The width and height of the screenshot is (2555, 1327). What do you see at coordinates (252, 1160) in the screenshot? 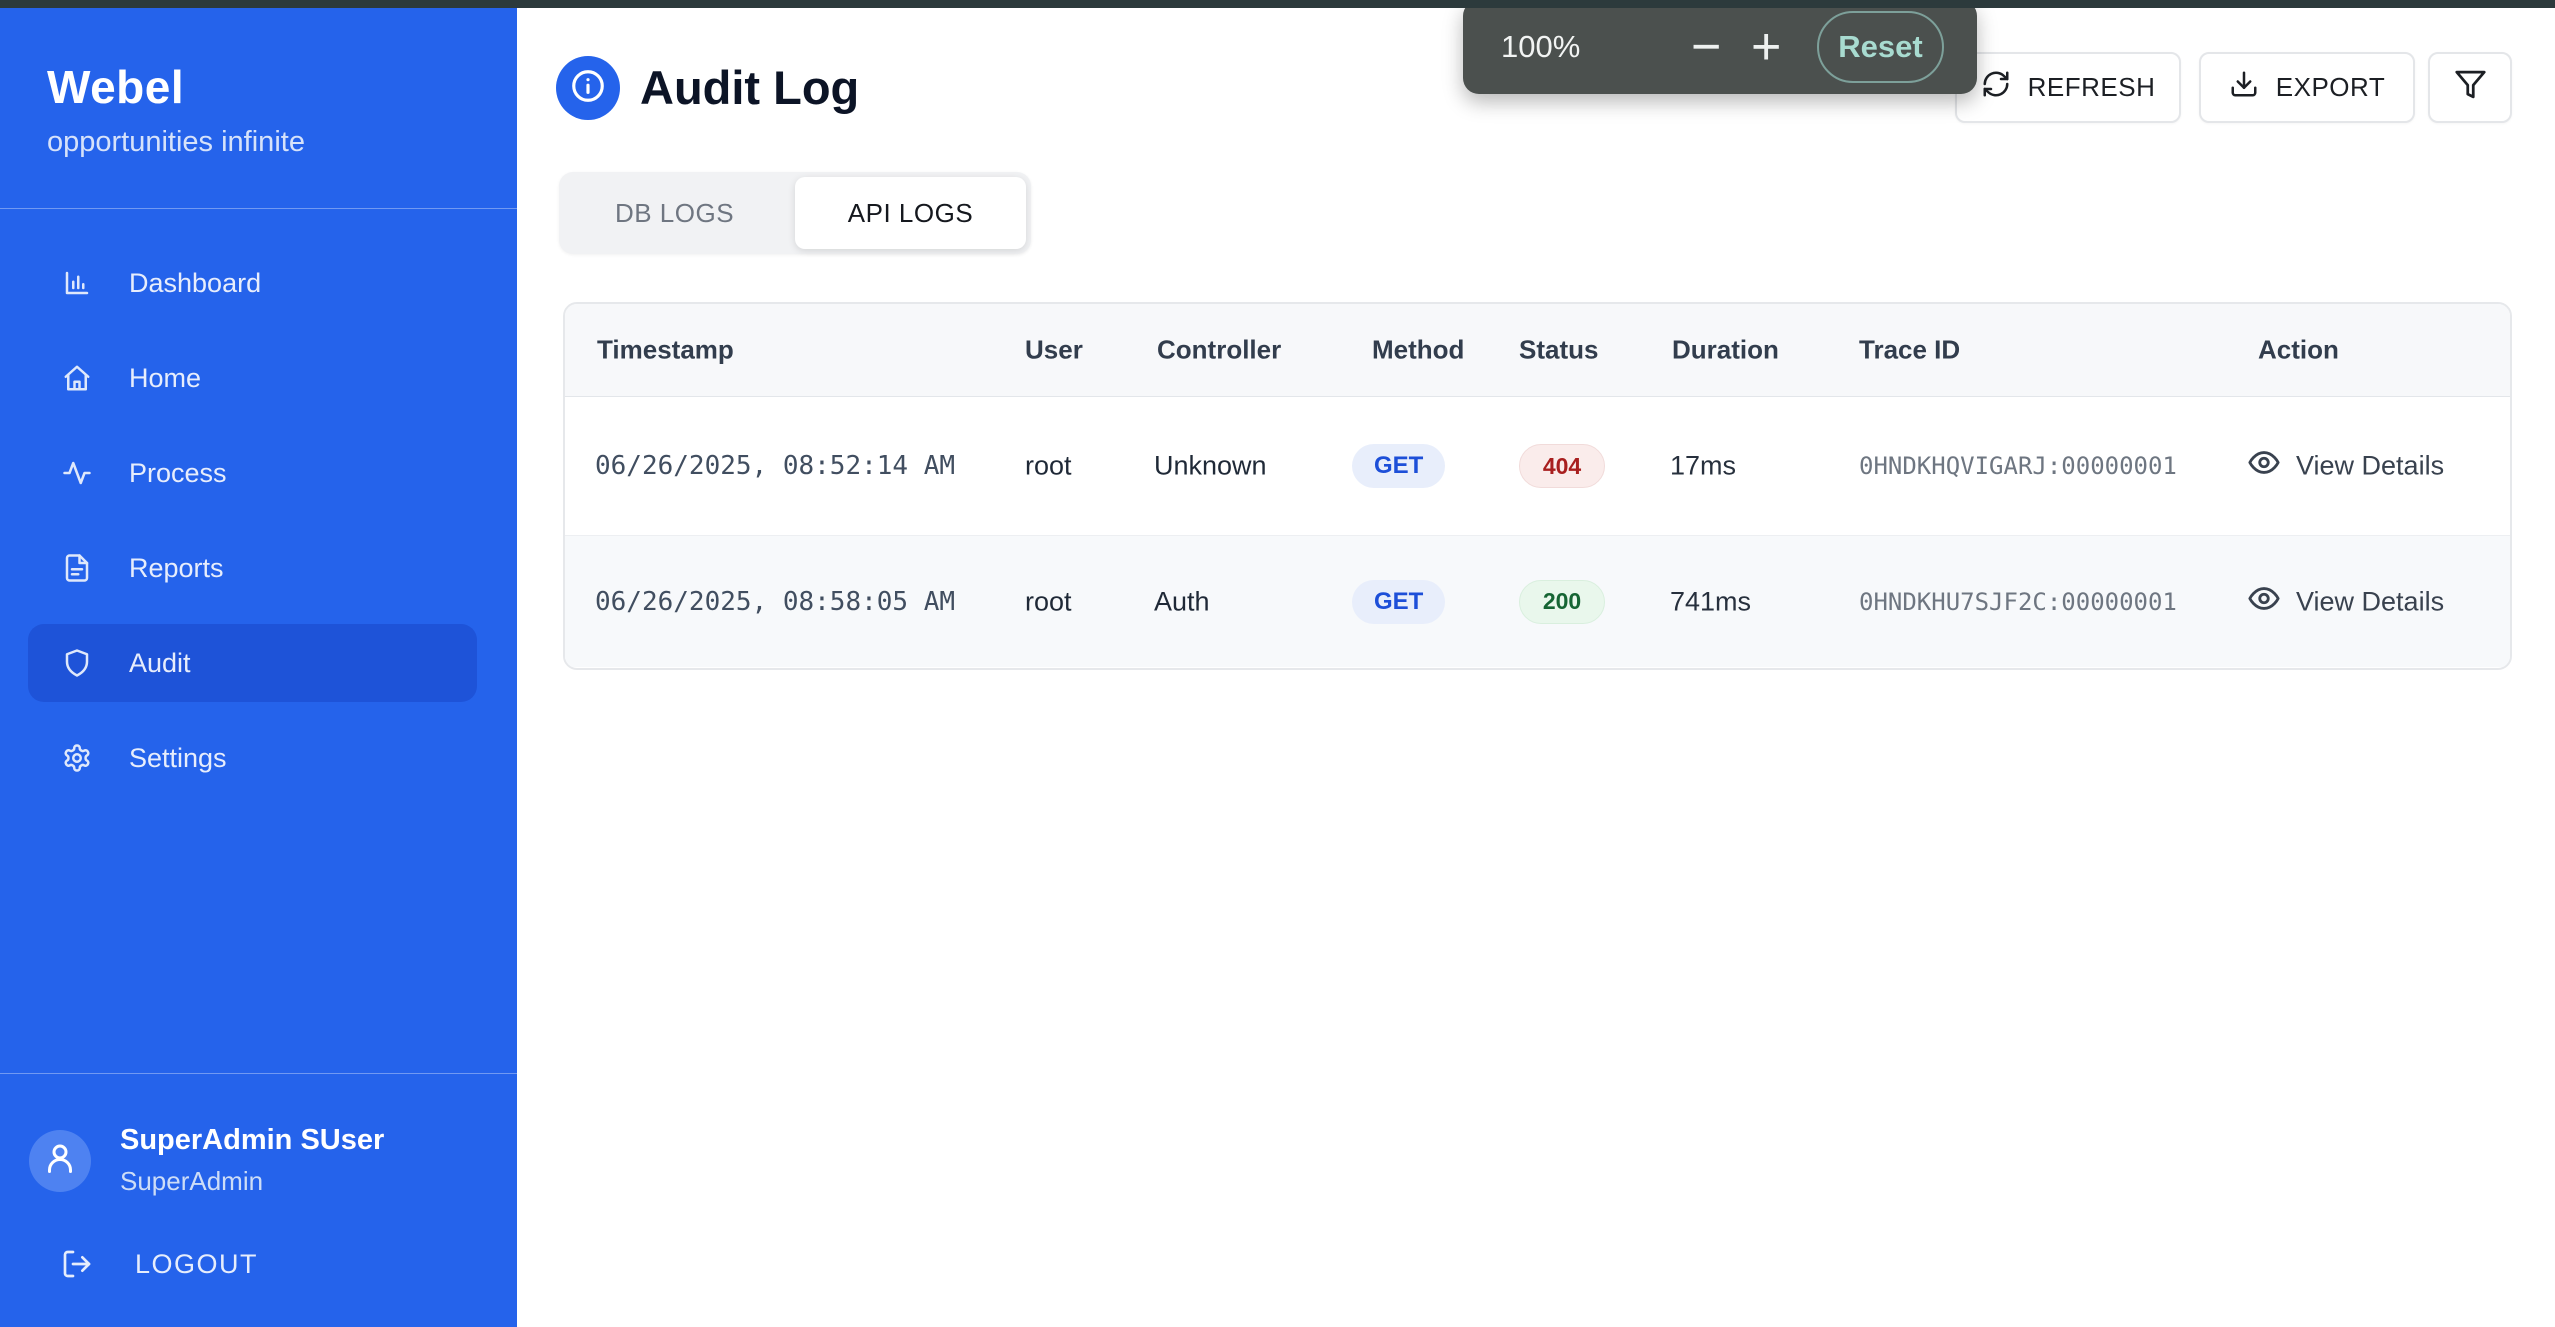
I see `user-meta: SuperAdmin SUser SuperAdmin` at bounding box center [252, 1160].